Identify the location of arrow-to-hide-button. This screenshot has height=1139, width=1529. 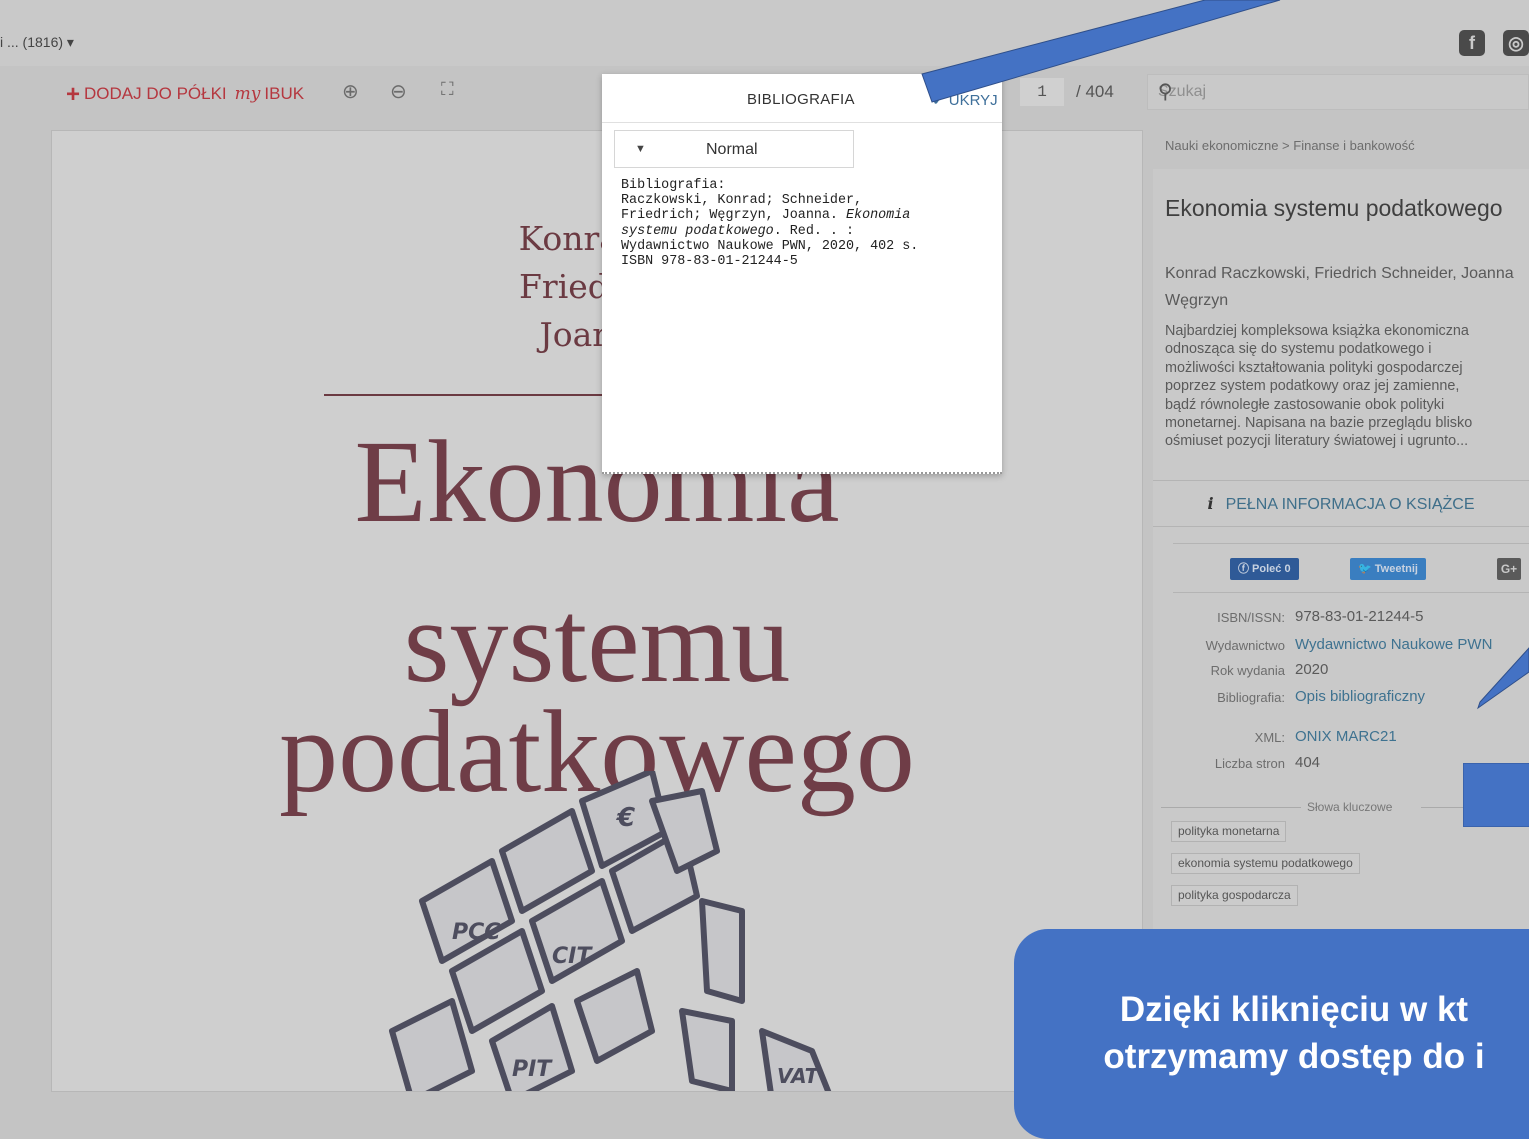
(1101, 51).